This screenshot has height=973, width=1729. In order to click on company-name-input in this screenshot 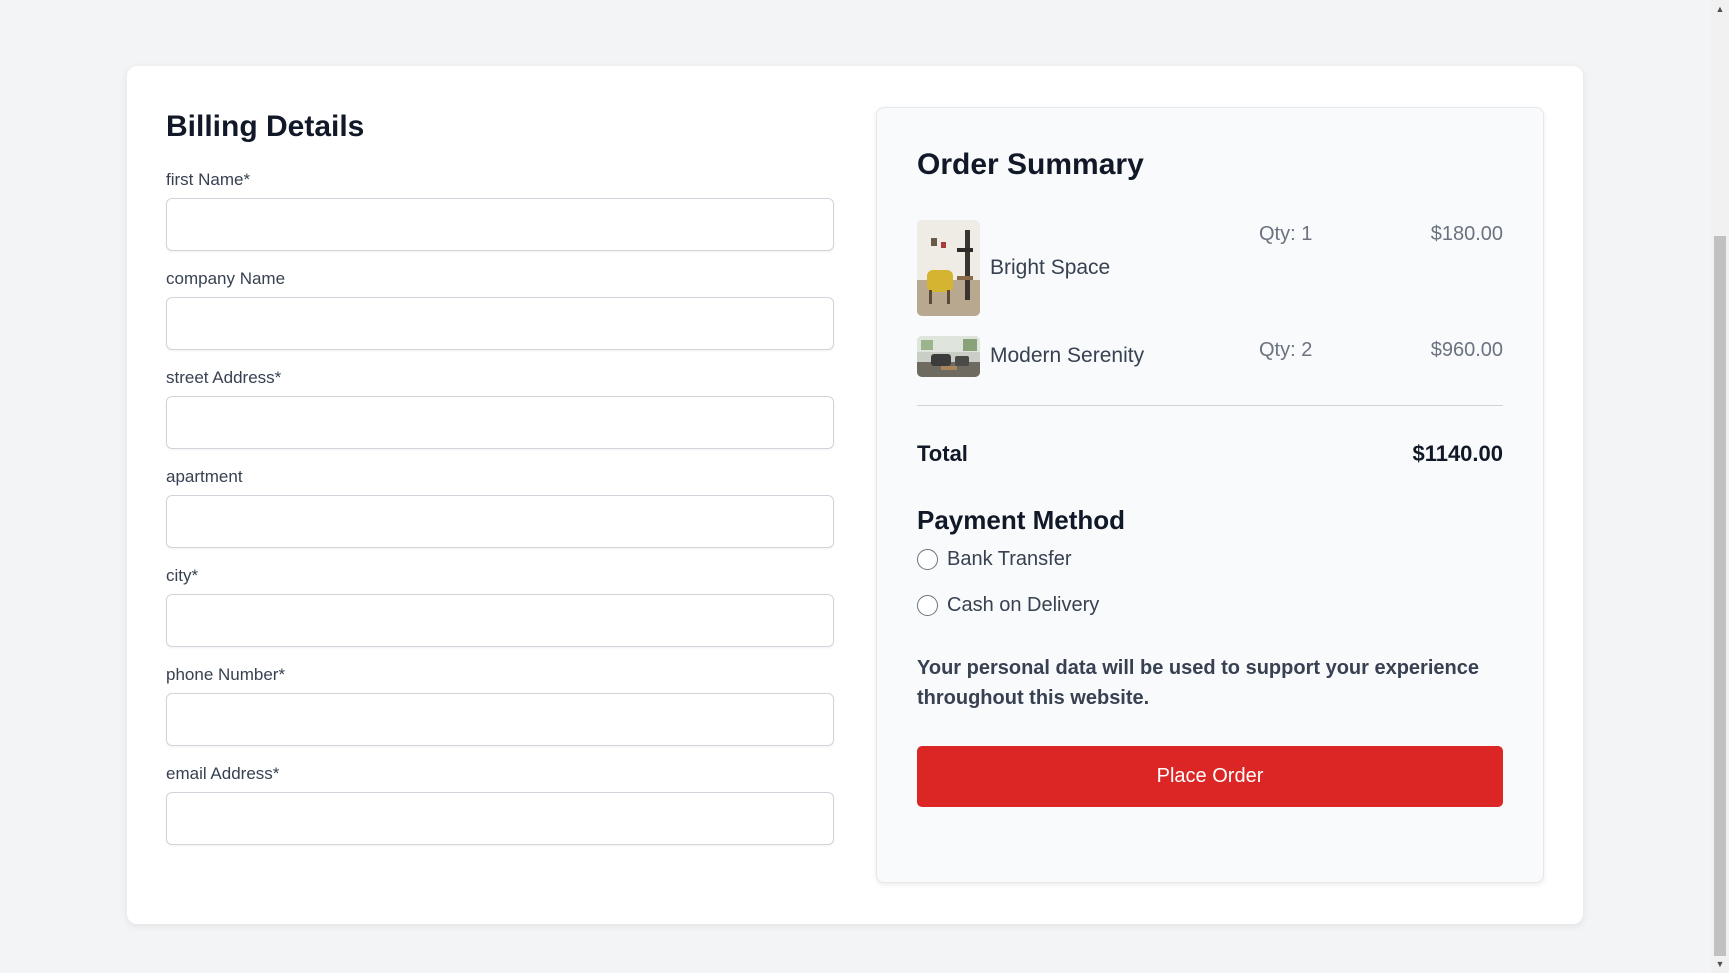, I will do `click(500, 323)`.